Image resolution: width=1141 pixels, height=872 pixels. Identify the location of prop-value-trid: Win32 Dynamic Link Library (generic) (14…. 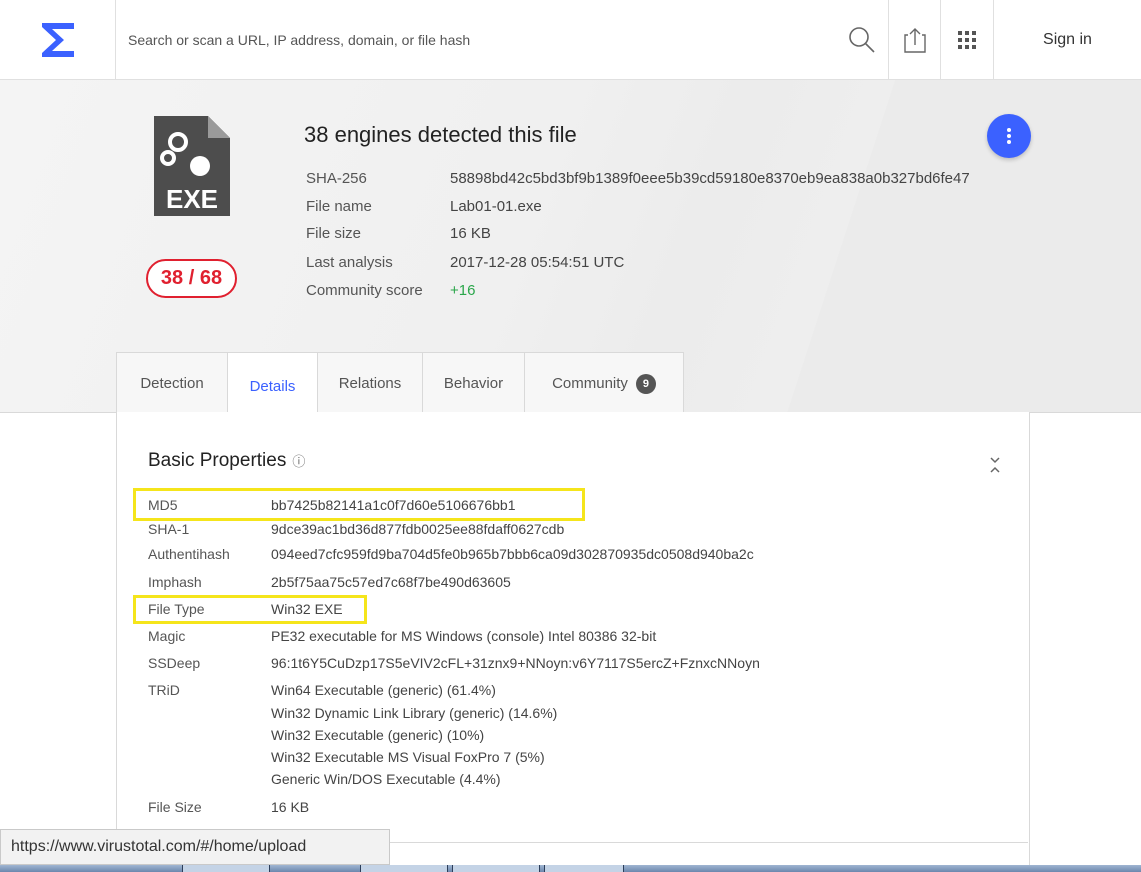
(414, 713).